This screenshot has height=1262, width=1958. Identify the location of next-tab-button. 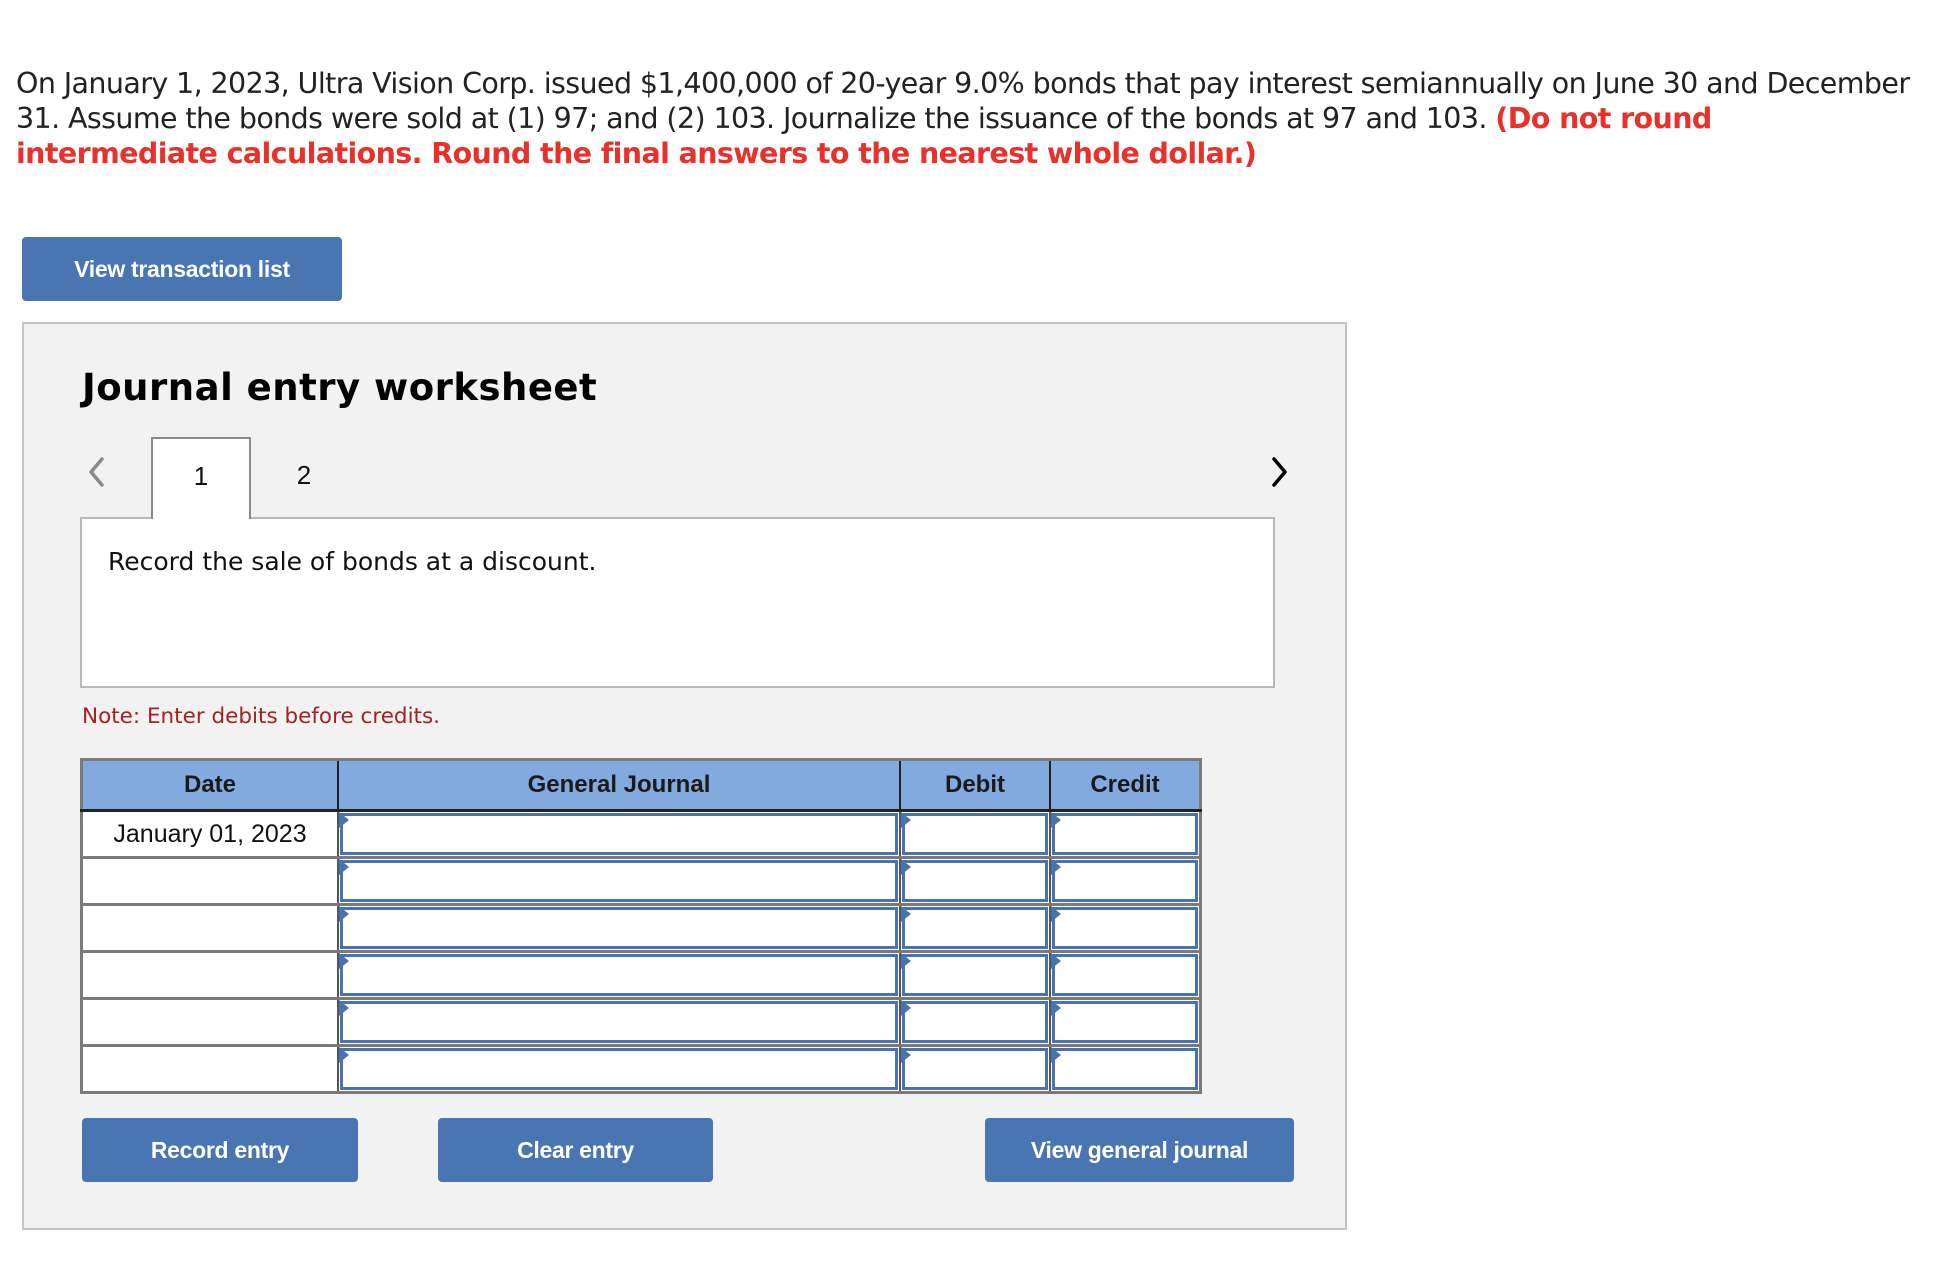
(1279, 472).